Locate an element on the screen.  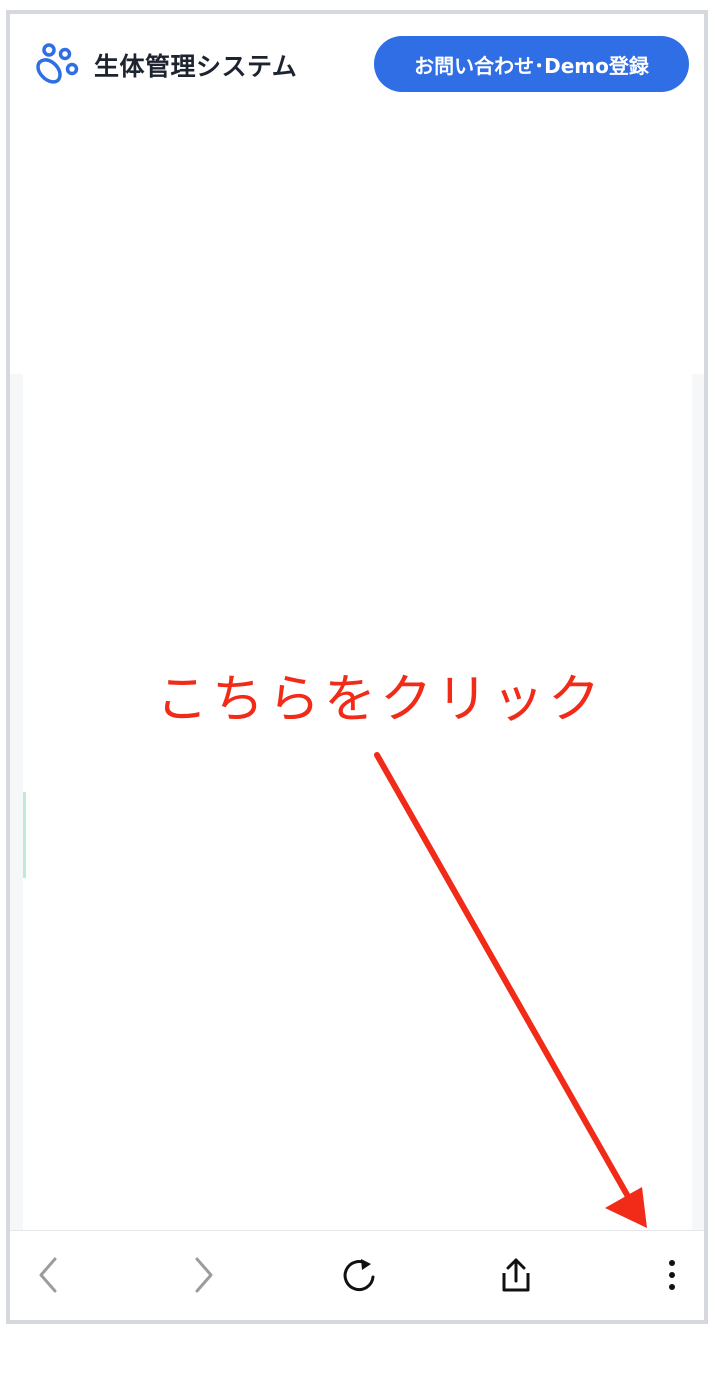
browser-toolbar is located at coordinates (357, 1275).